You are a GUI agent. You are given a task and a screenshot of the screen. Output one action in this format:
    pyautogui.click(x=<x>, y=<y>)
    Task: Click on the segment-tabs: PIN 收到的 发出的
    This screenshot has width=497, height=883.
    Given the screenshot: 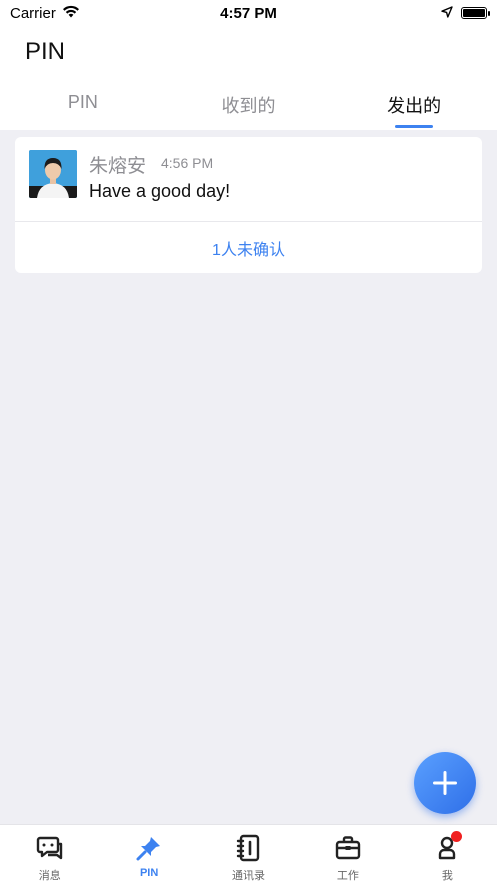 What is the action you would take?
    pyautogui.click(x=248, y=108)
    